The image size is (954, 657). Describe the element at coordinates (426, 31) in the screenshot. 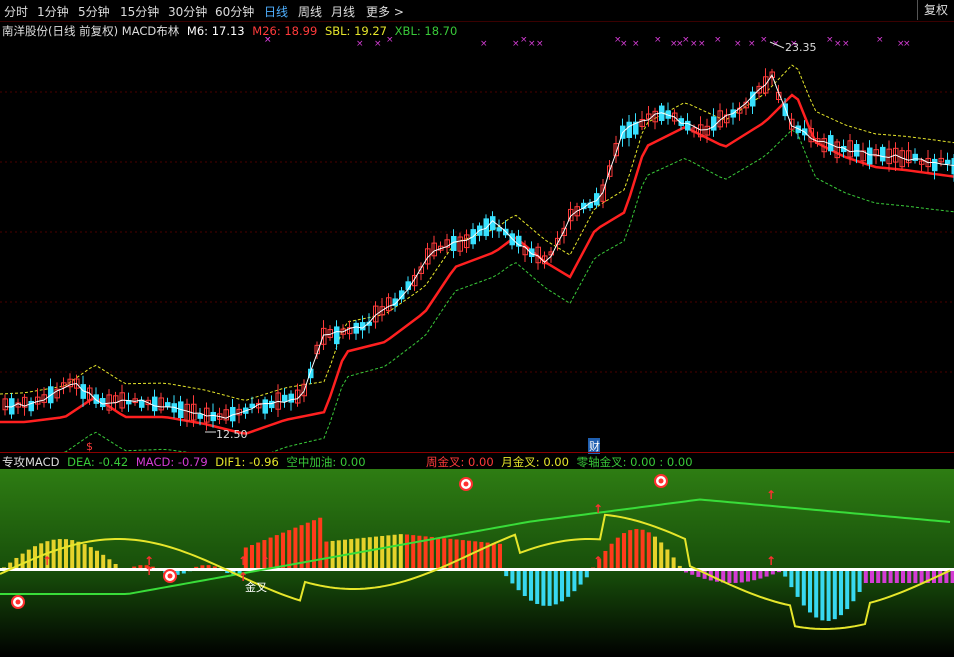

I see `legend-xbl: XBL: 18.70` at that location.